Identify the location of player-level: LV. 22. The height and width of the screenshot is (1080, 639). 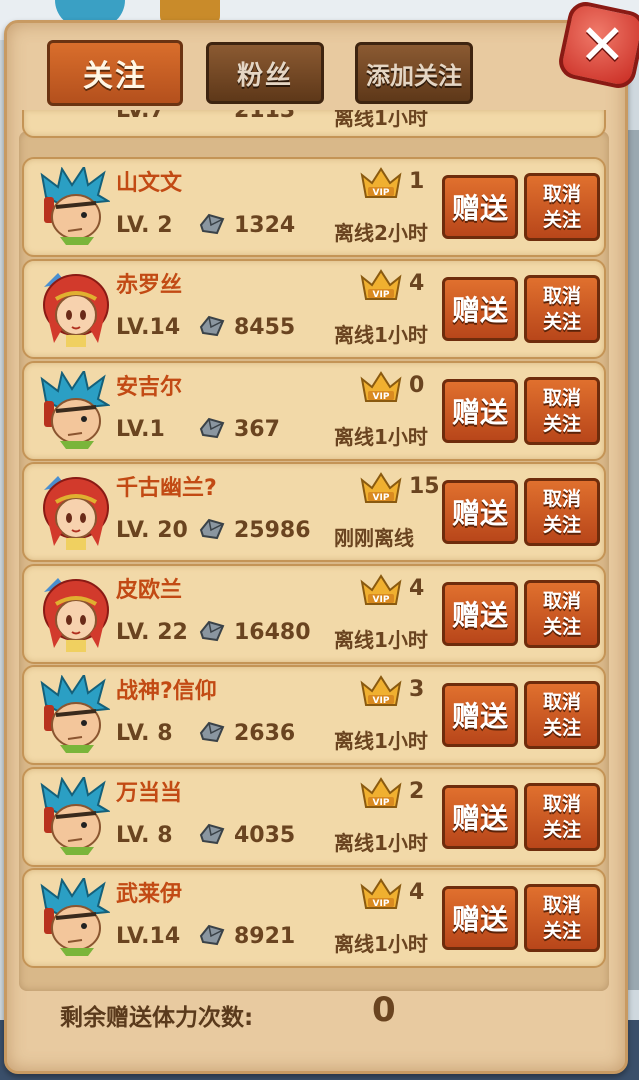
(152, 632).